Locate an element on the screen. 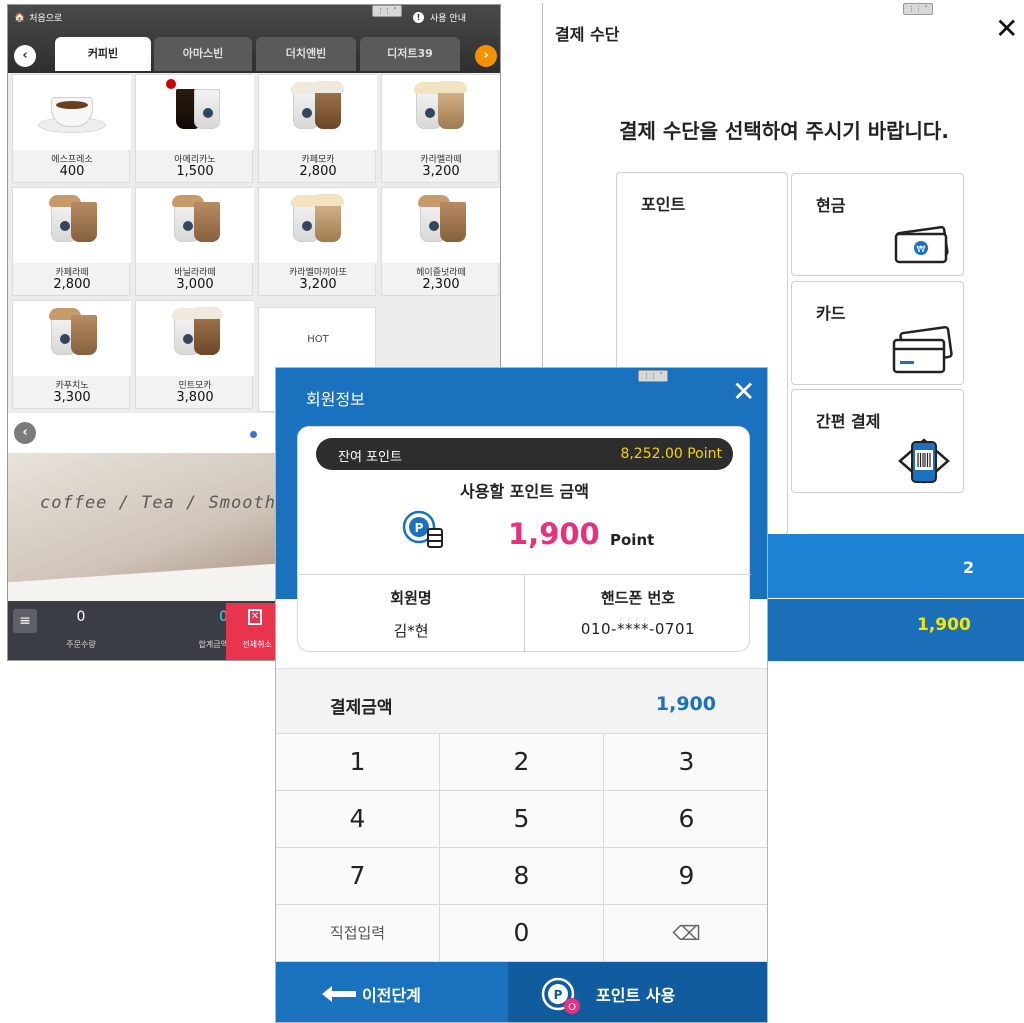 The width and height of the screenshot is (1024, 1023). use-point-title: 사용할 포인트 금액 is located at coordinates (524, 491).